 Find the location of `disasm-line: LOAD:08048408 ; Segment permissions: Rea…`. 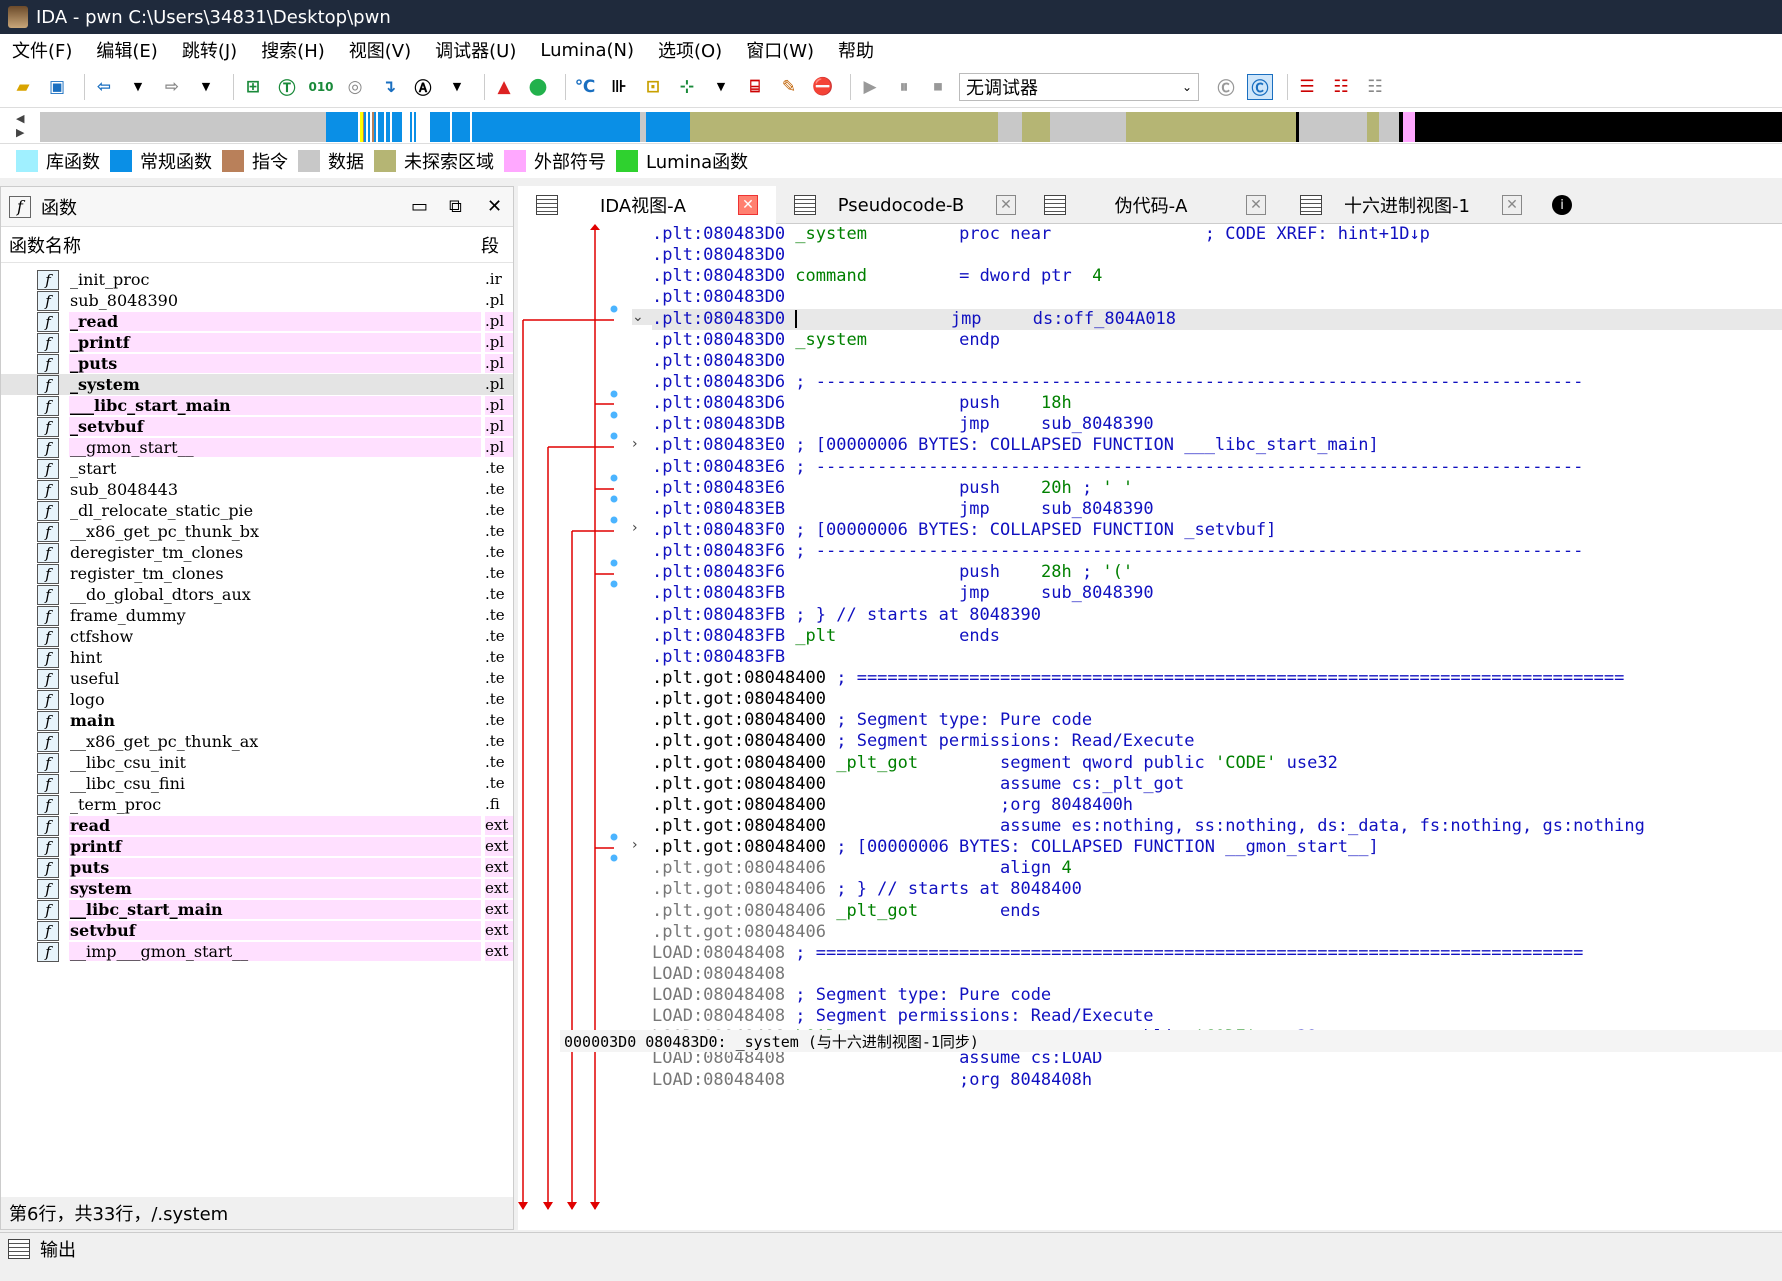

disasm-line: LOAD:08048408 ; Segment permissions: Rea… is located at coordinates (1217, 1016).